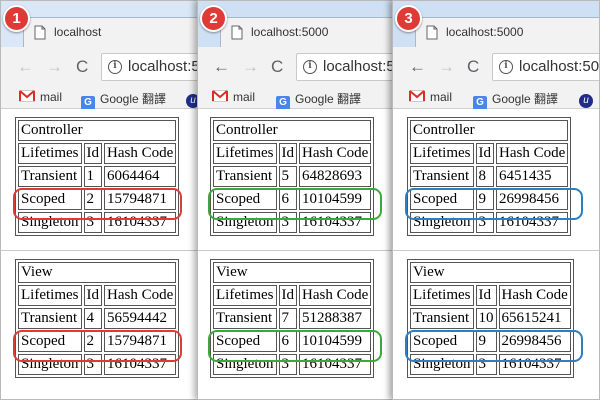 This screenshot has width=600, height=400. I want to click on table-row: Transient 7 51288387, so click(292, 318).